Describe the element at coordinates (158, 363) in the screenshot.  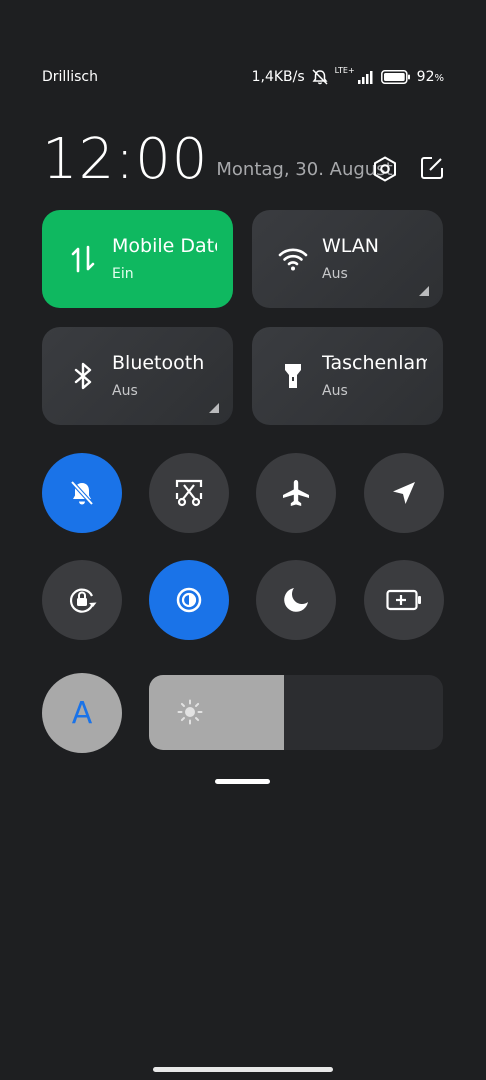
I see `tile-title: Bluetooth` at that location.